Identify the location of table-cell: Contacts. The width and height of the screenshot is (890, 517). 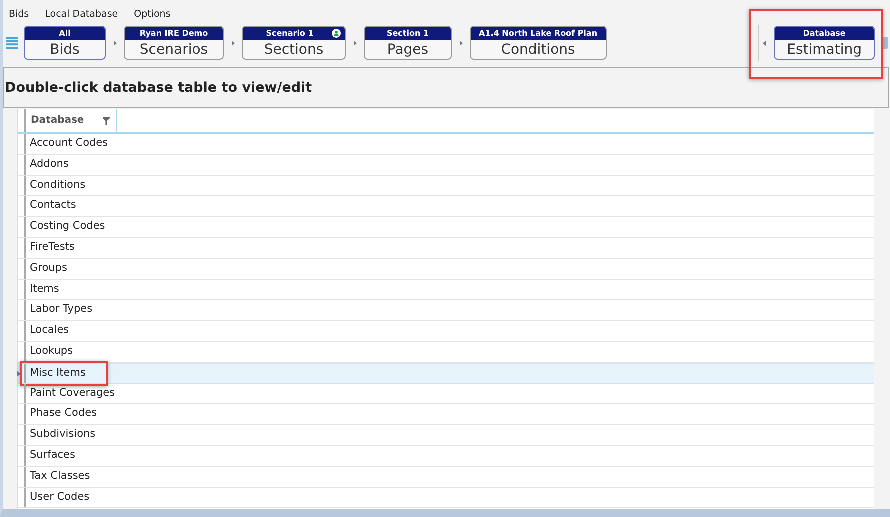
(53, 205).